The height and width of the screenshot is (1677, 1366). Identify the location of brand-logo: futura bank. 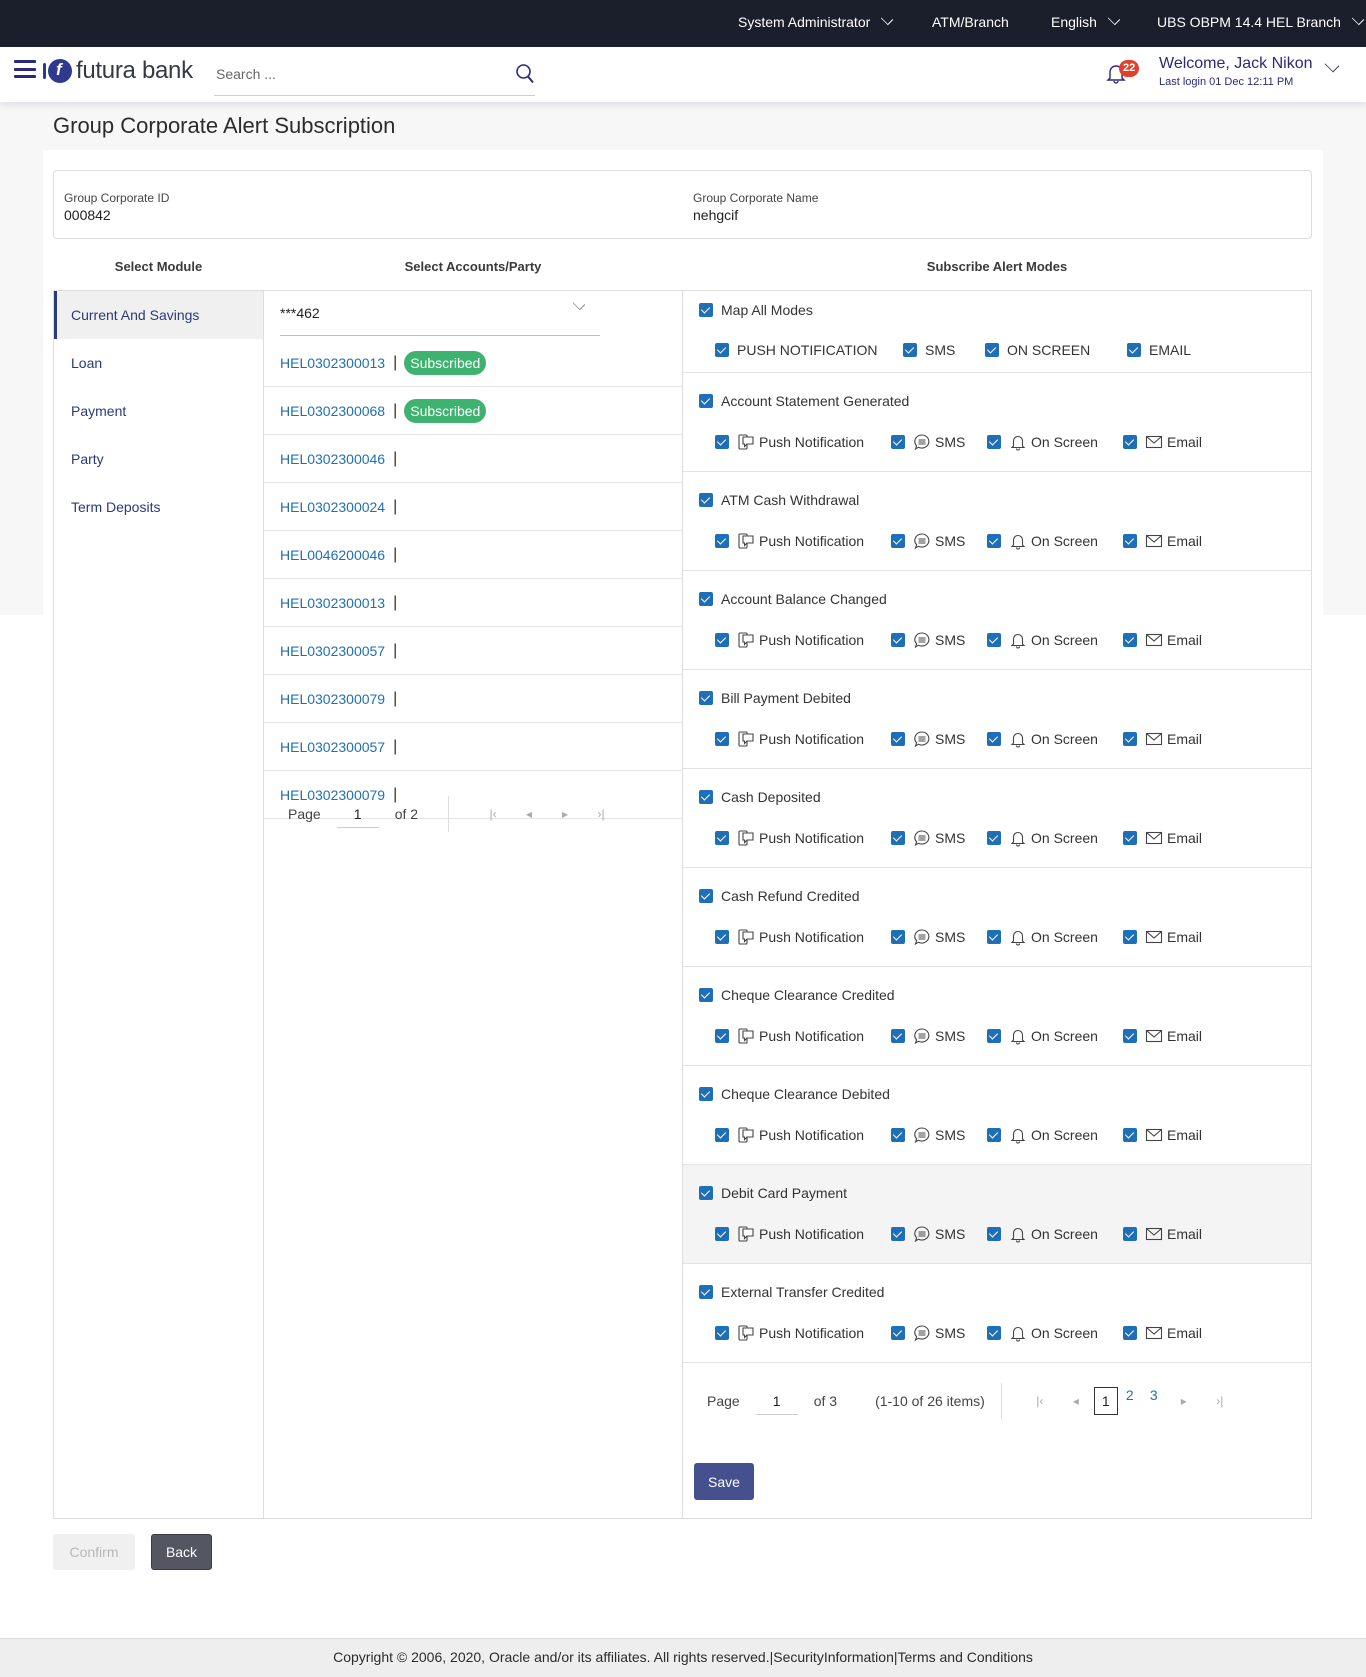
(118, 71).